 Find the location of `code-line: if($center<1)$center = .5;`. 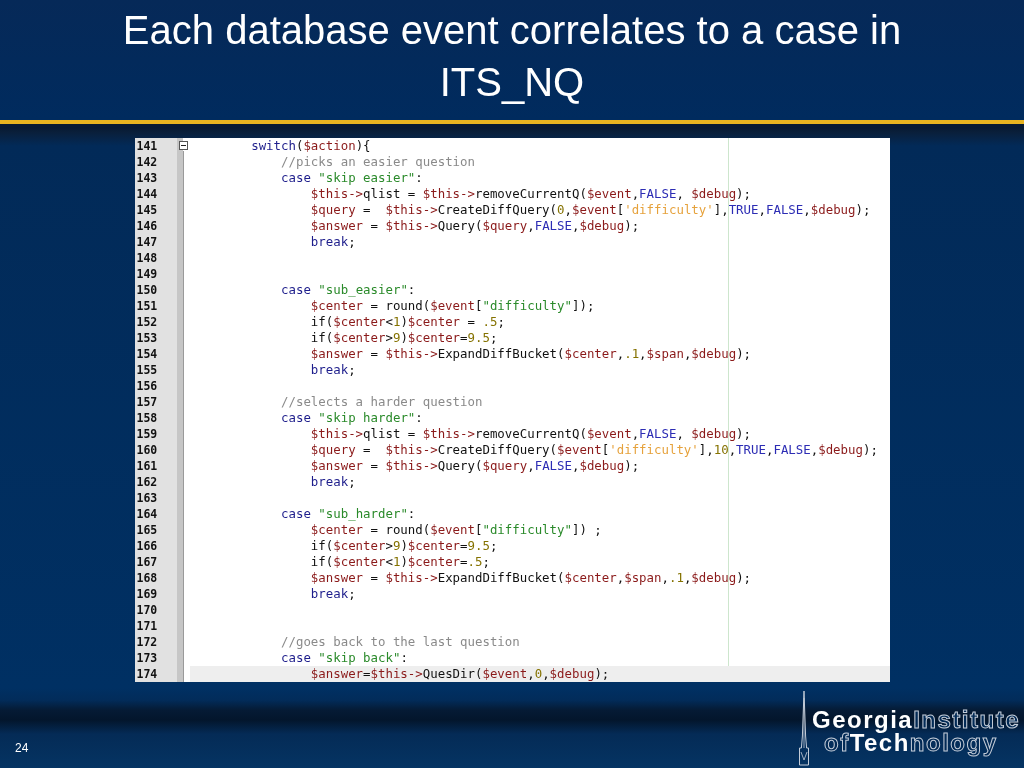

code-line: if($center<1)$center = .5; is located at coordinates (407, 322).